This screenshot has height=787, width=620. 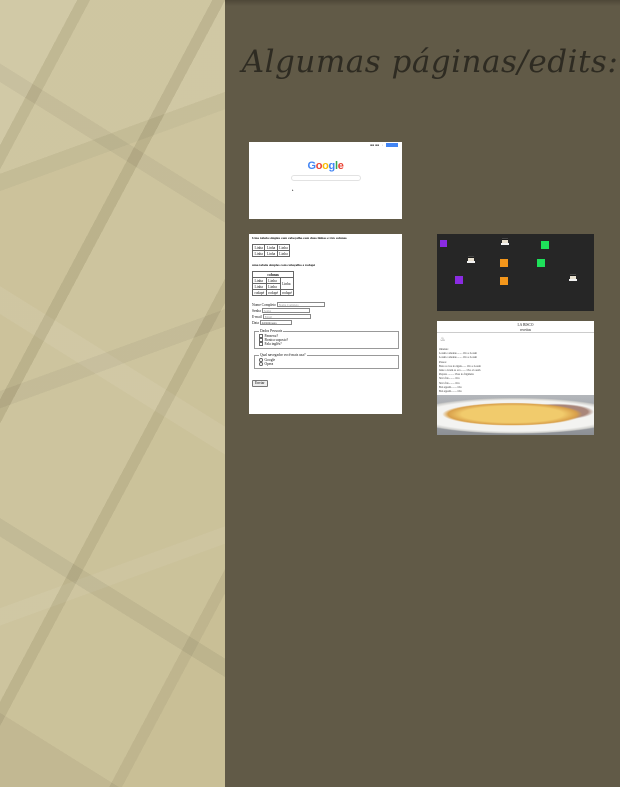 I want to click on cursor-icon: ▸, so click(x=293, y=190).